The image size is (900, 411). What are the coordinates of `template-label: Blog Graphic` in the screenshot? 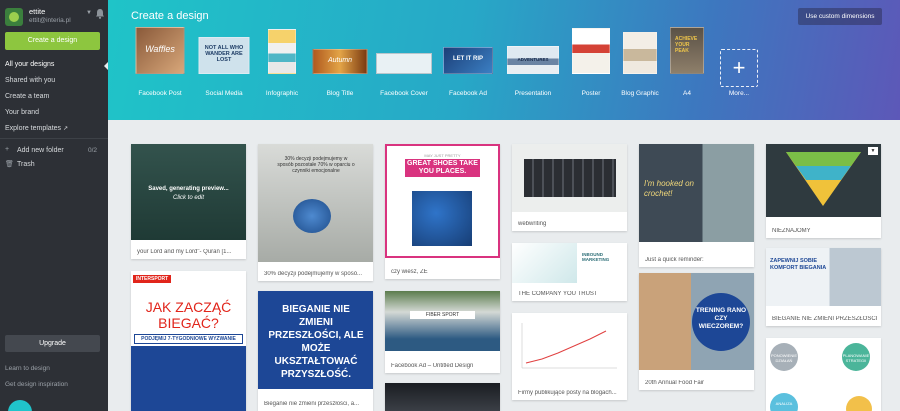 It's located at (640, 93).